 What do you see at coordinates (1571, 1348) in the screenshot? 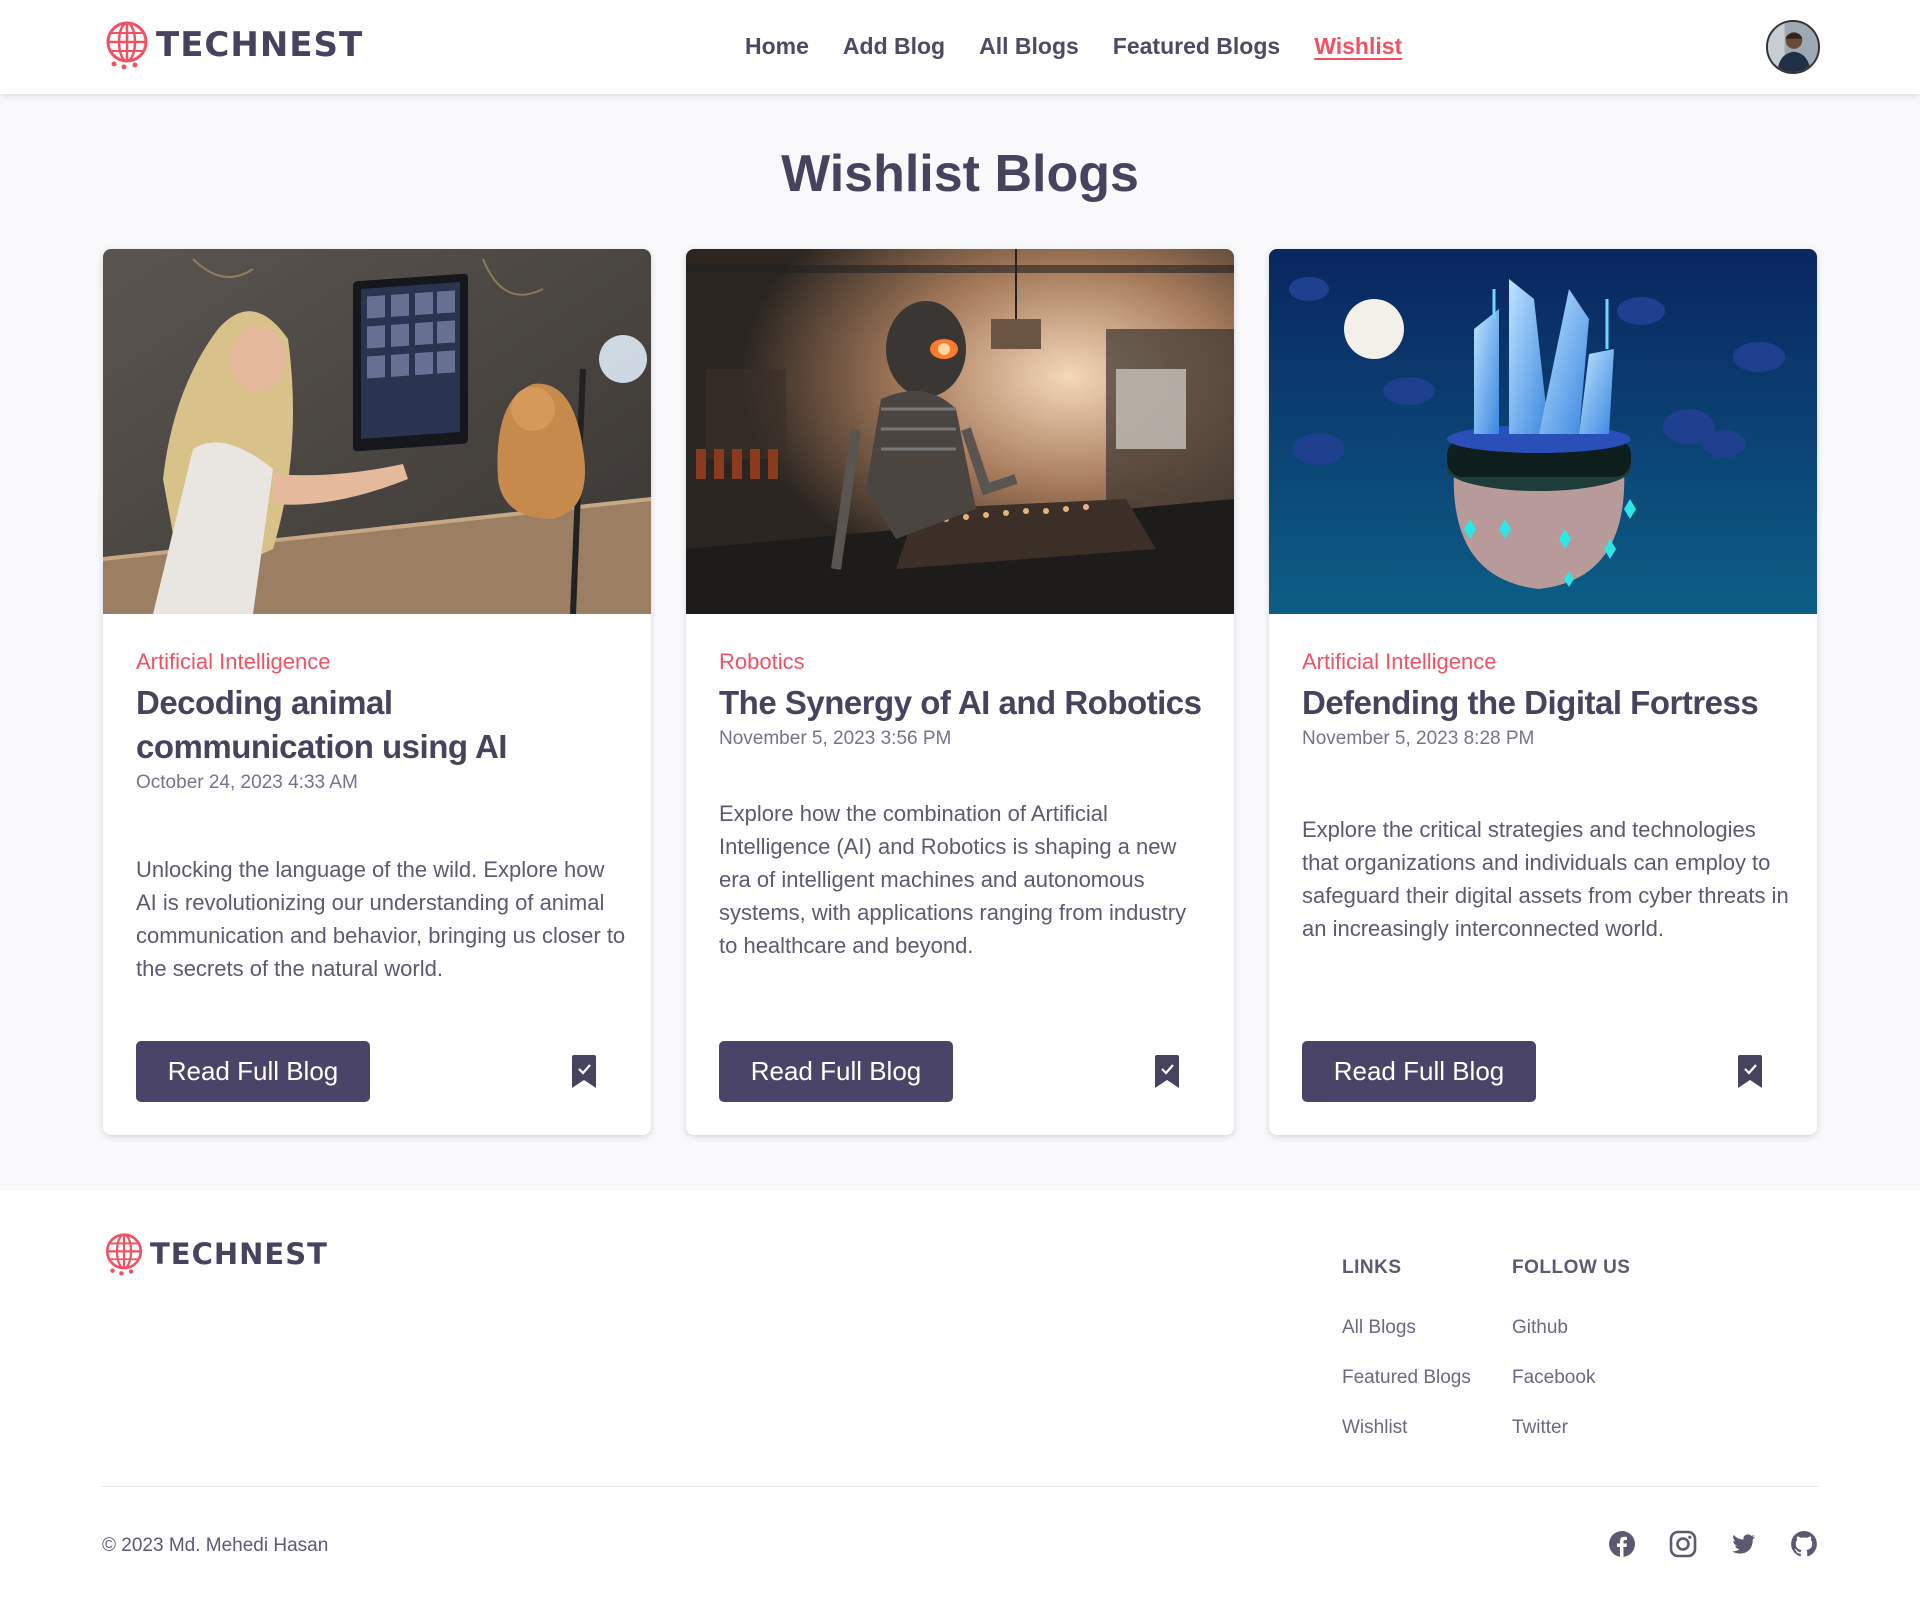
I see `footer-follow-column: FOLLOW US Github Facebook Twitter` at bounding box center [1571, 1348].